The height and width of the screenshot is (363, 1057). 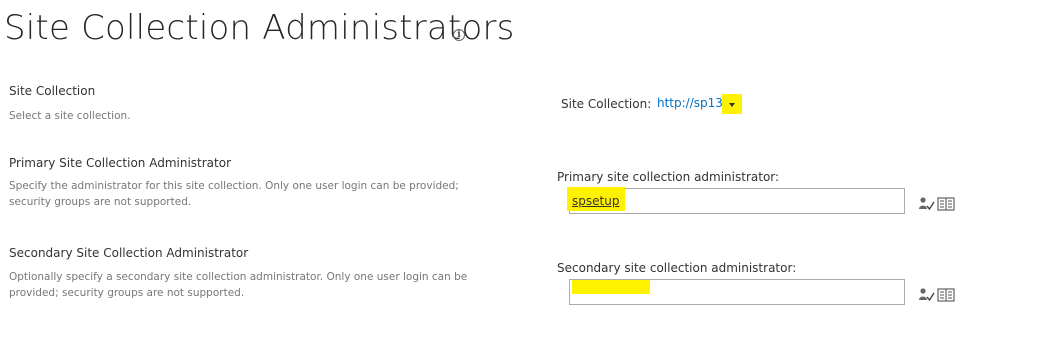 What do you see at coordinates (606, 104) in the screenshot?
I see `site-collection-field-label: Site Collection:` at bounding box center [606, 104].